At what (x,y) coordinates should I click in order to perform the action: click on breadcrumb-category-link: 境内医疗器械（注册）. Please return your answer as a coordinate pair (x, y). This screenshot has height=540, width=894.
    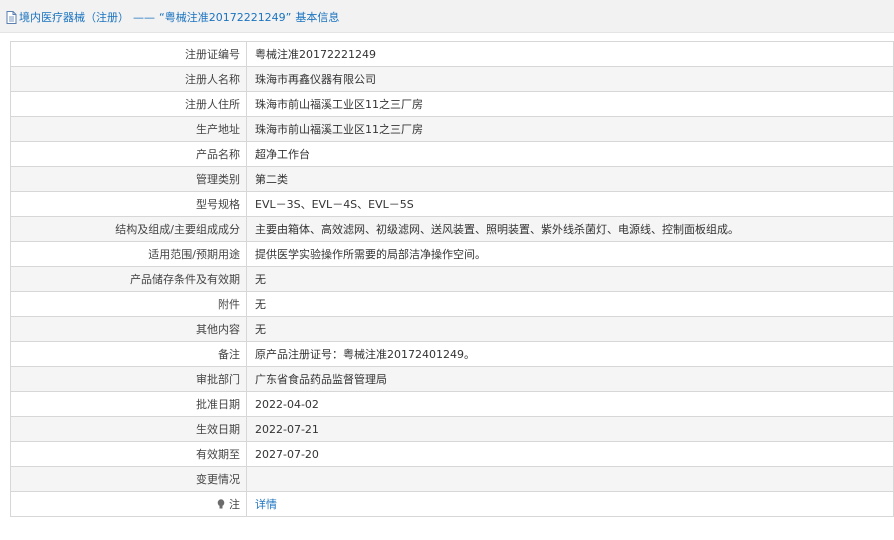
    Looking at the image, I should click on (74, 17).